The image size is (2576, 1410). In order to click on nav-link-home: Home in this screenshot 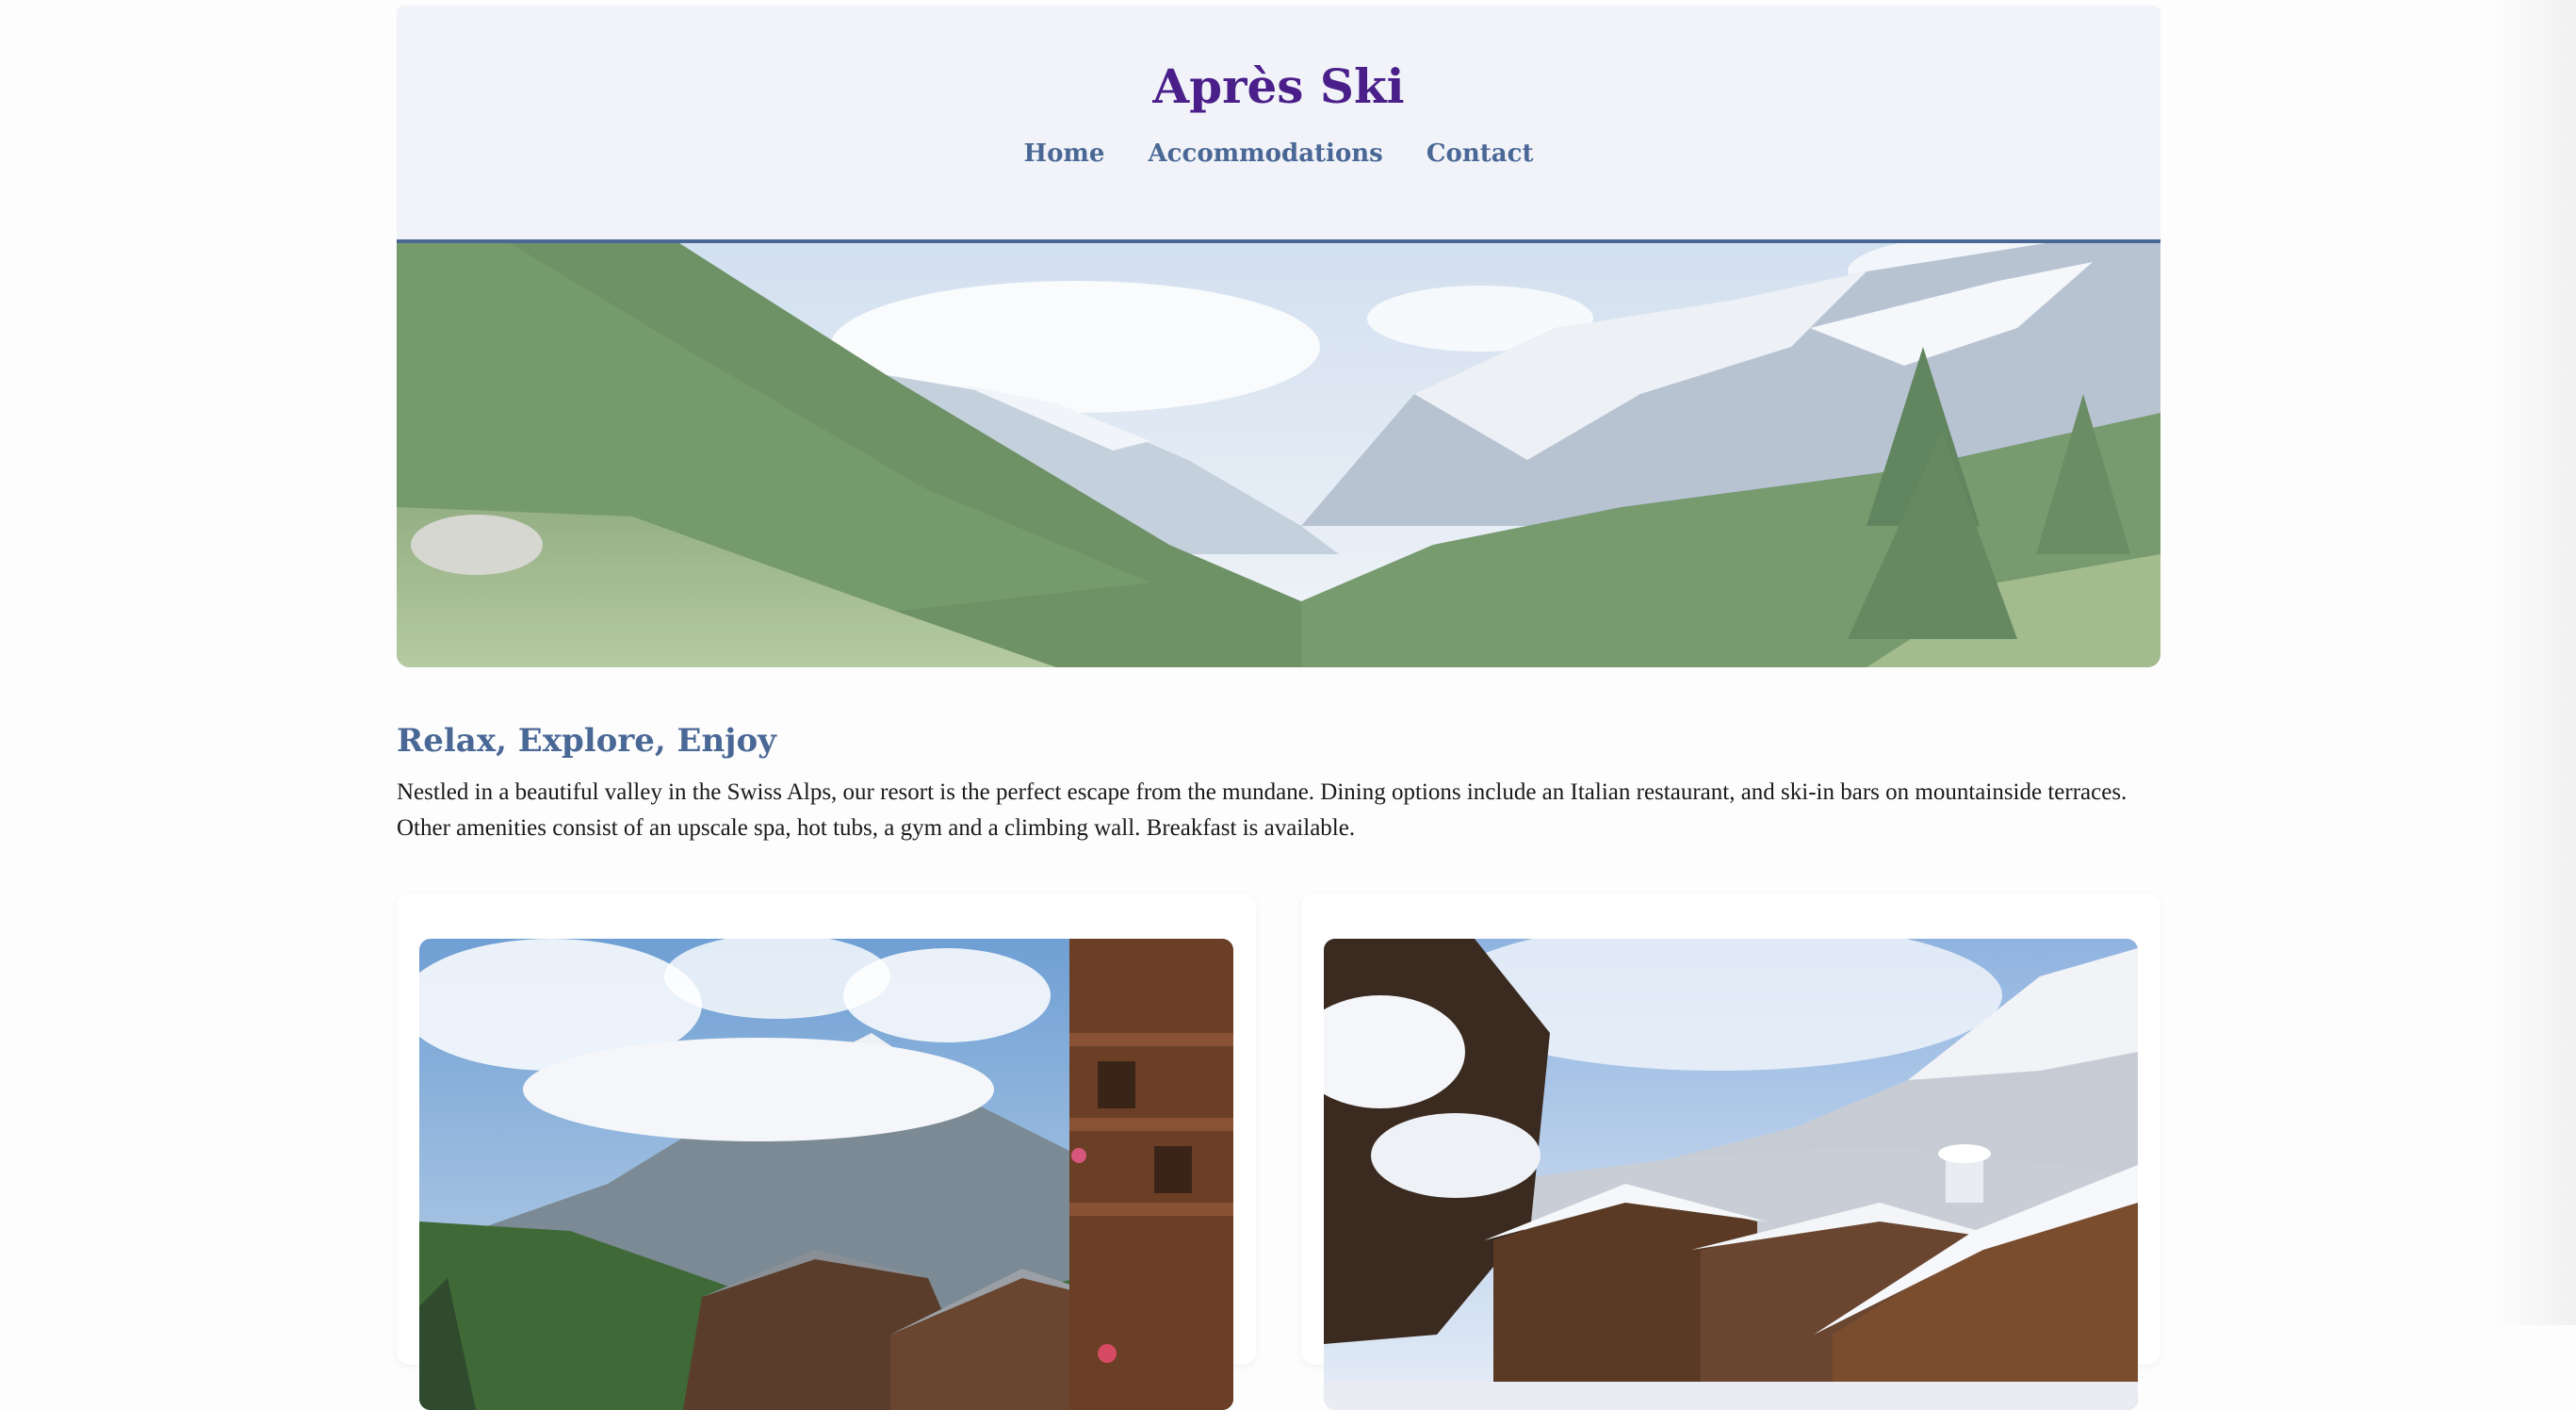, I will do `click(1064, 153)`.